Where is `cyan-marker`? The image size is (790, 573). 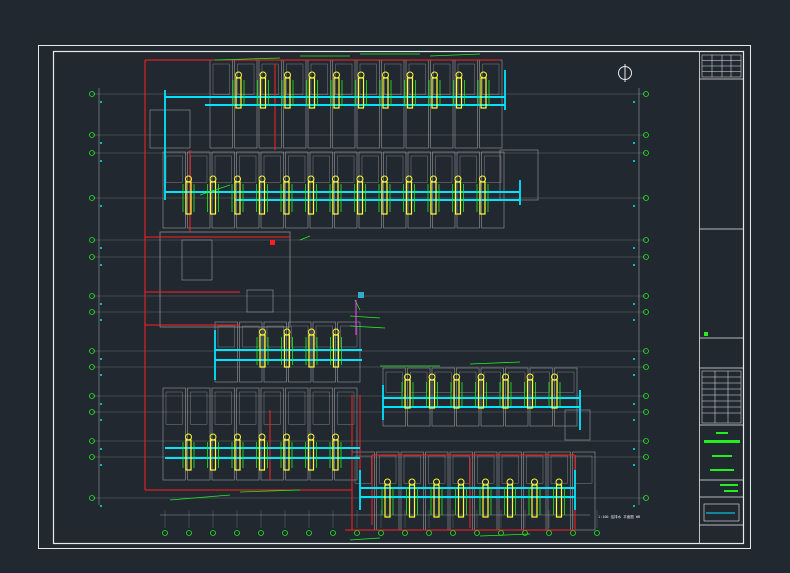
cyan-marker is located at coordinates (361, 295).